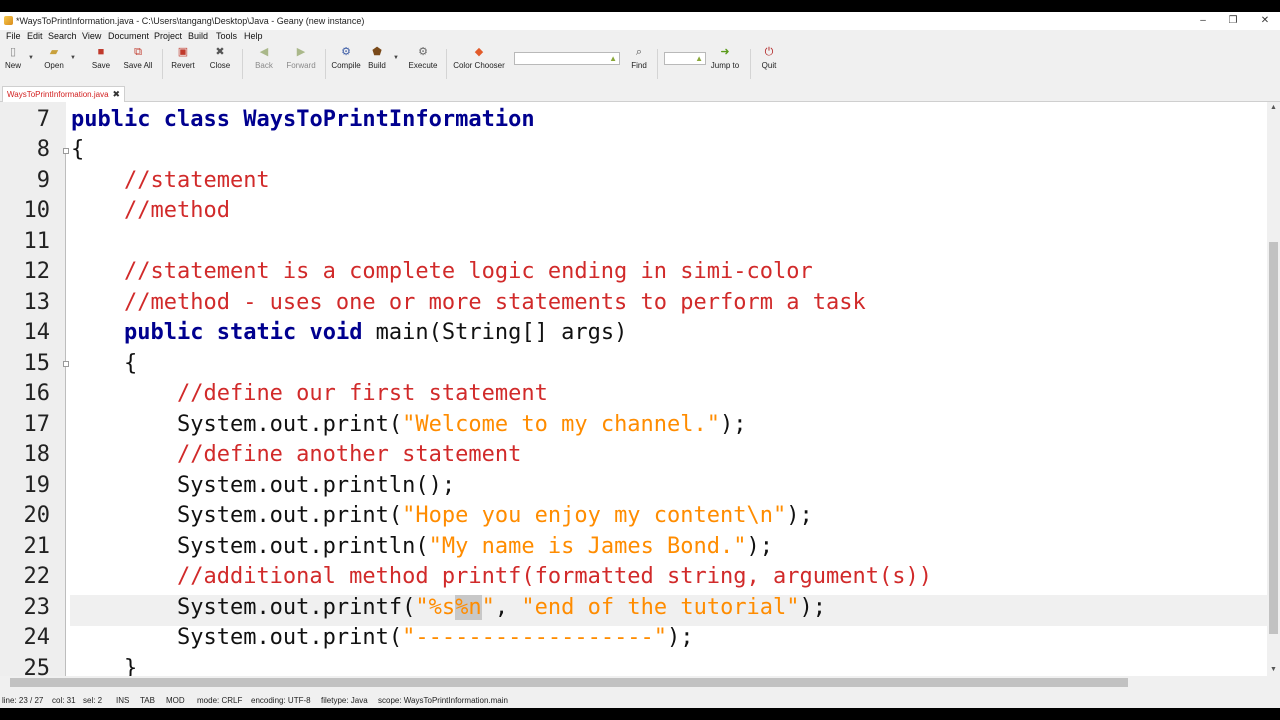 The width and height of the screenshot is (1280, 720). I want to click on open-folder-icon: ▰, so click(54, 52).